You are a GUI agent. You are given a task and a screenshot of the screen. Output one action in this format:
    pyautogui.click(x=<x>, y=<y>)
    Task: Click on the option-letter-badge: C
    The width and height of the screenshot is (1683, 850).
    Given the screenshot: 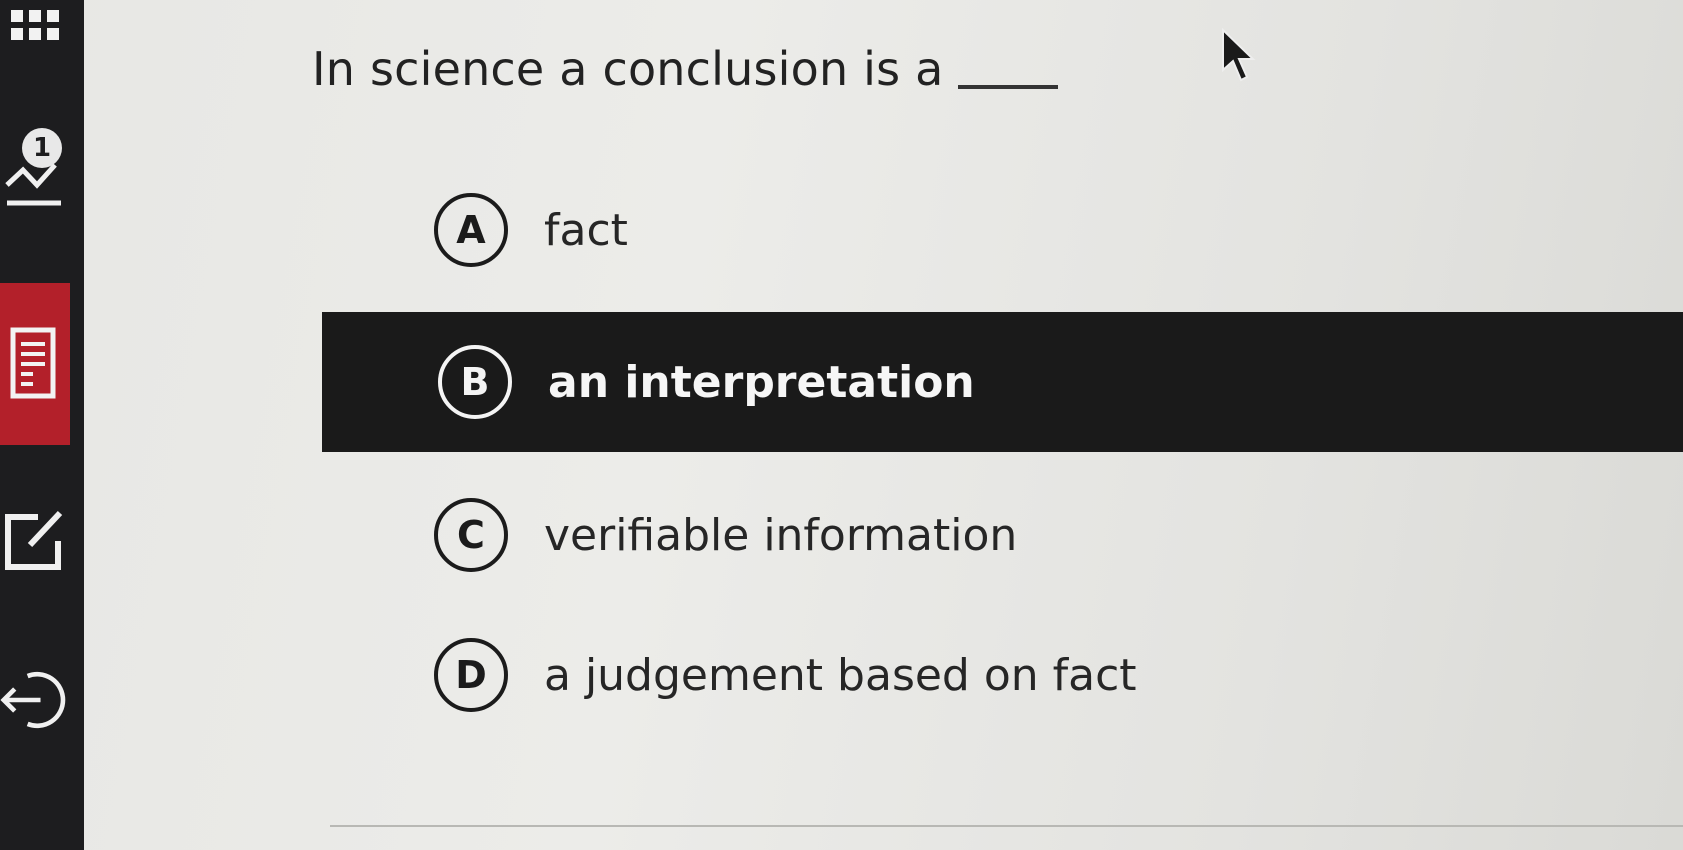 What is the action you would take?
    pyautogui.click(x=471, y=535)
    